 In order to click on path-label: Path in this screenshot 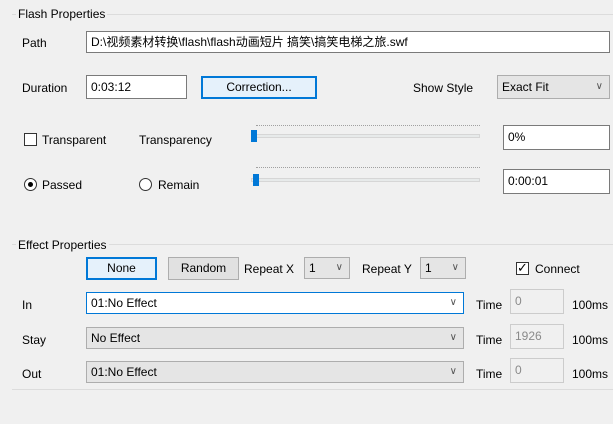, I will do `click(34, 43)`.